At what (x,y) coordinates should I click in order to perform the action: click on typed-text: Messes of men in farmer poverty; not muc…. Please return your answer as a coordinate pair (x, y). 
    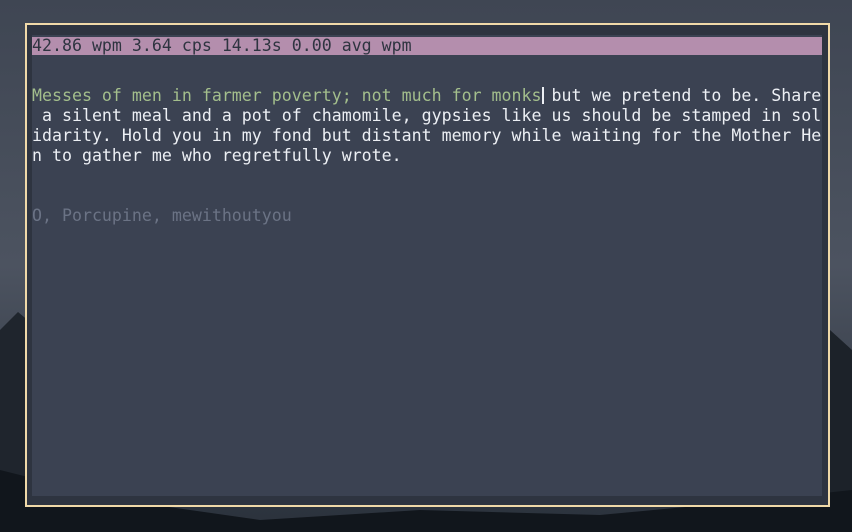
    Looking at the image, I should click on (287, 95).